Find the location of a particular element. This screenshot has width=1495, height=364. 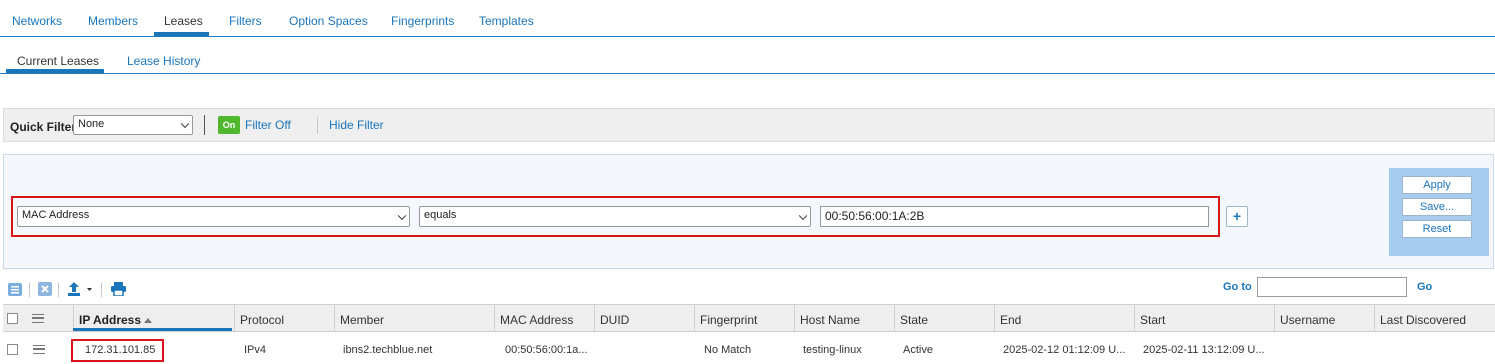

filter-on-toggle: On is located at coordinates (229, 125).